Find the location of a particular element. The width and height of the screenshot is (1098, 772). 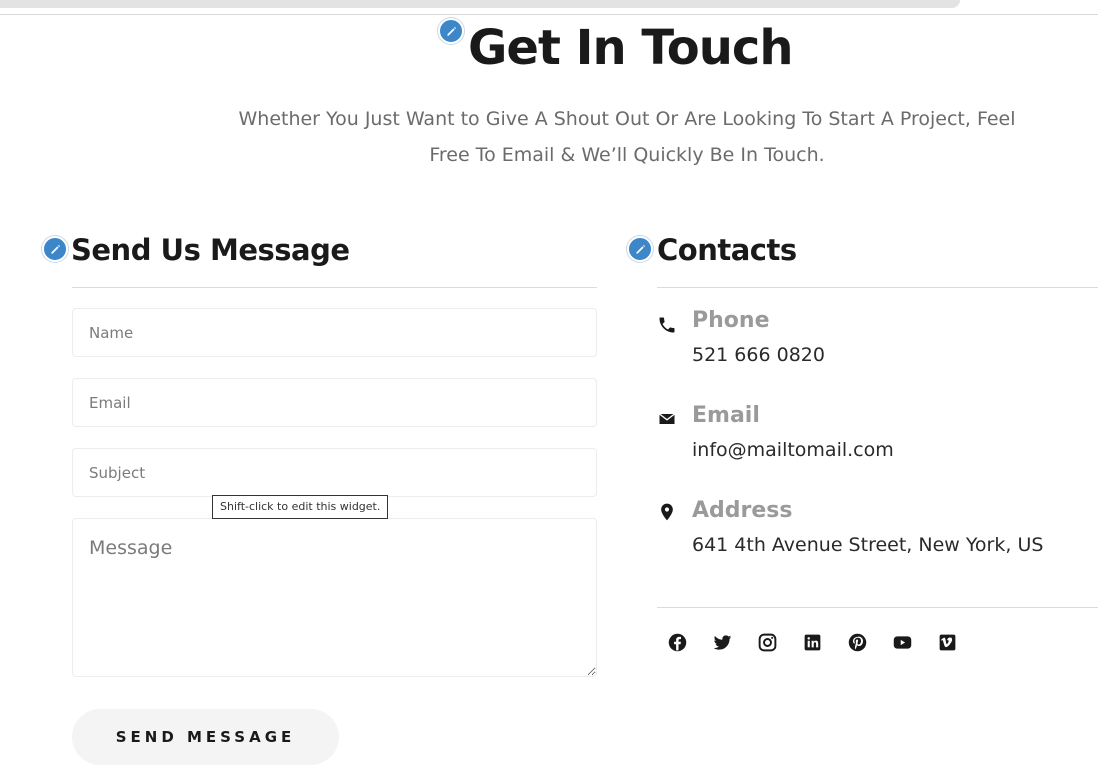

subject-field is located at coordinates (334, 472).